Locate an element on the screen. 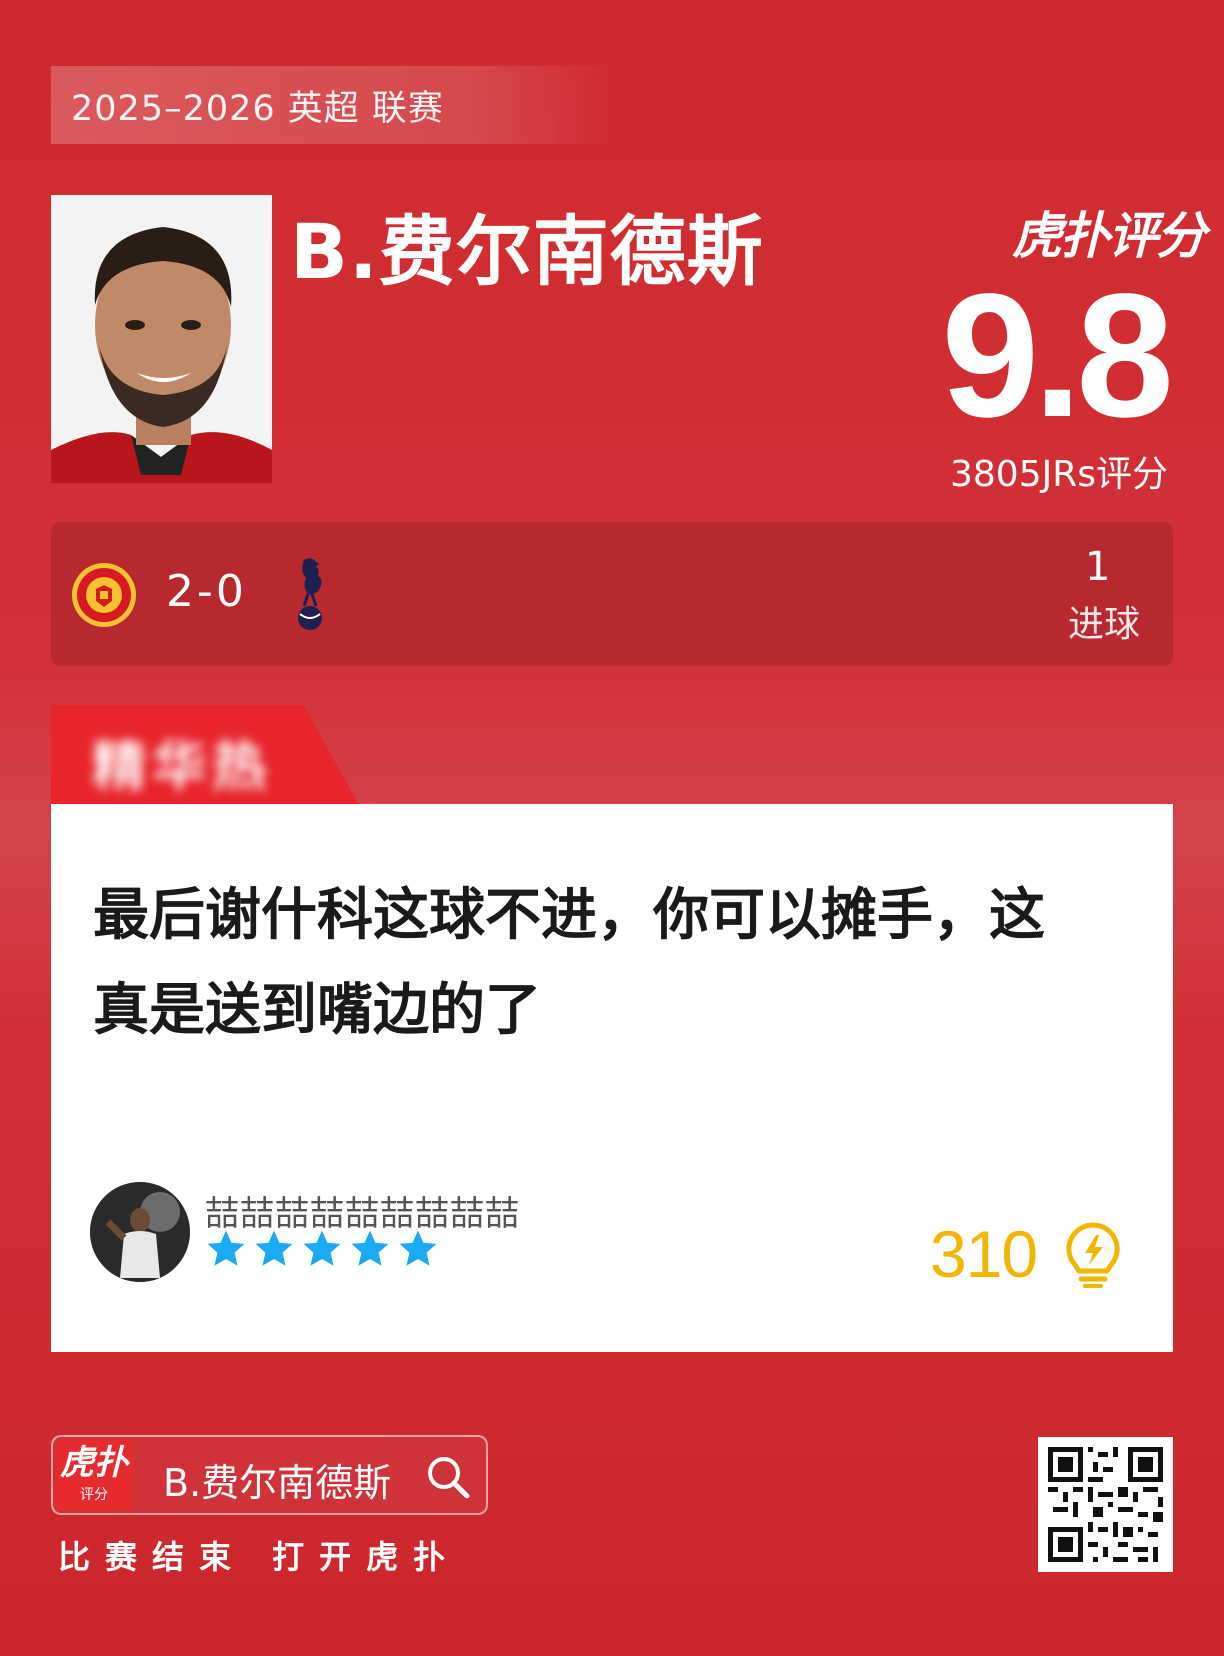 Image resolution: width=1224 pixels, height=1656 pixels. goal-count-value: 1 is located at coordinates (1098, 567).